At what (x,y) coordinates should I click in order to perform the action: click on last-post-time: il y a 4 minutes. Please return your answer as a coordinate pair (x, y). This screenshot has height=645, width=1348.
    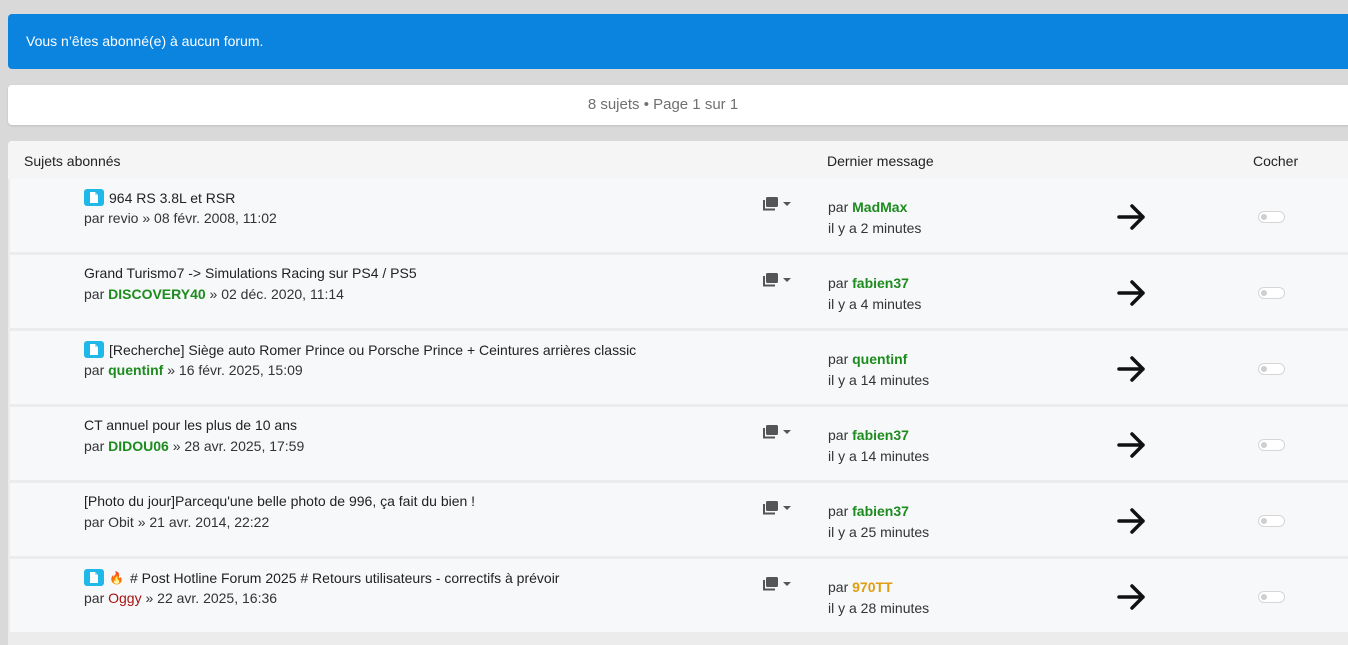
    Looking at the image, I should click on (875, 304).